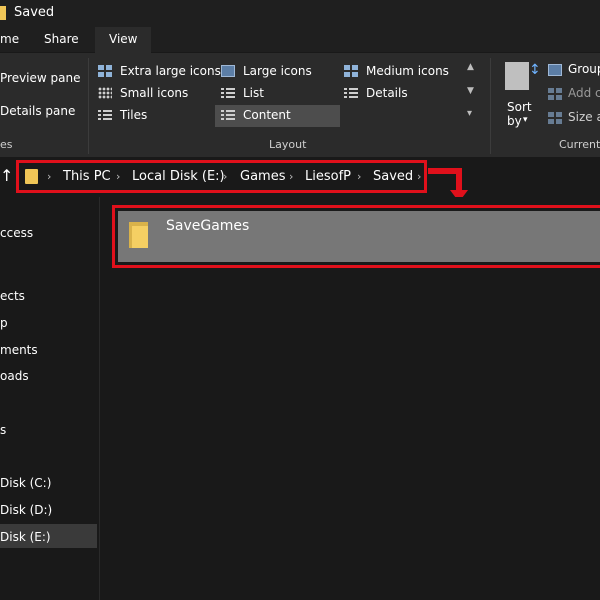  What do you see at coordinates (6, 144) in the screenshot?
I see `panes-section-label: es` at bounding box center [6, 144].